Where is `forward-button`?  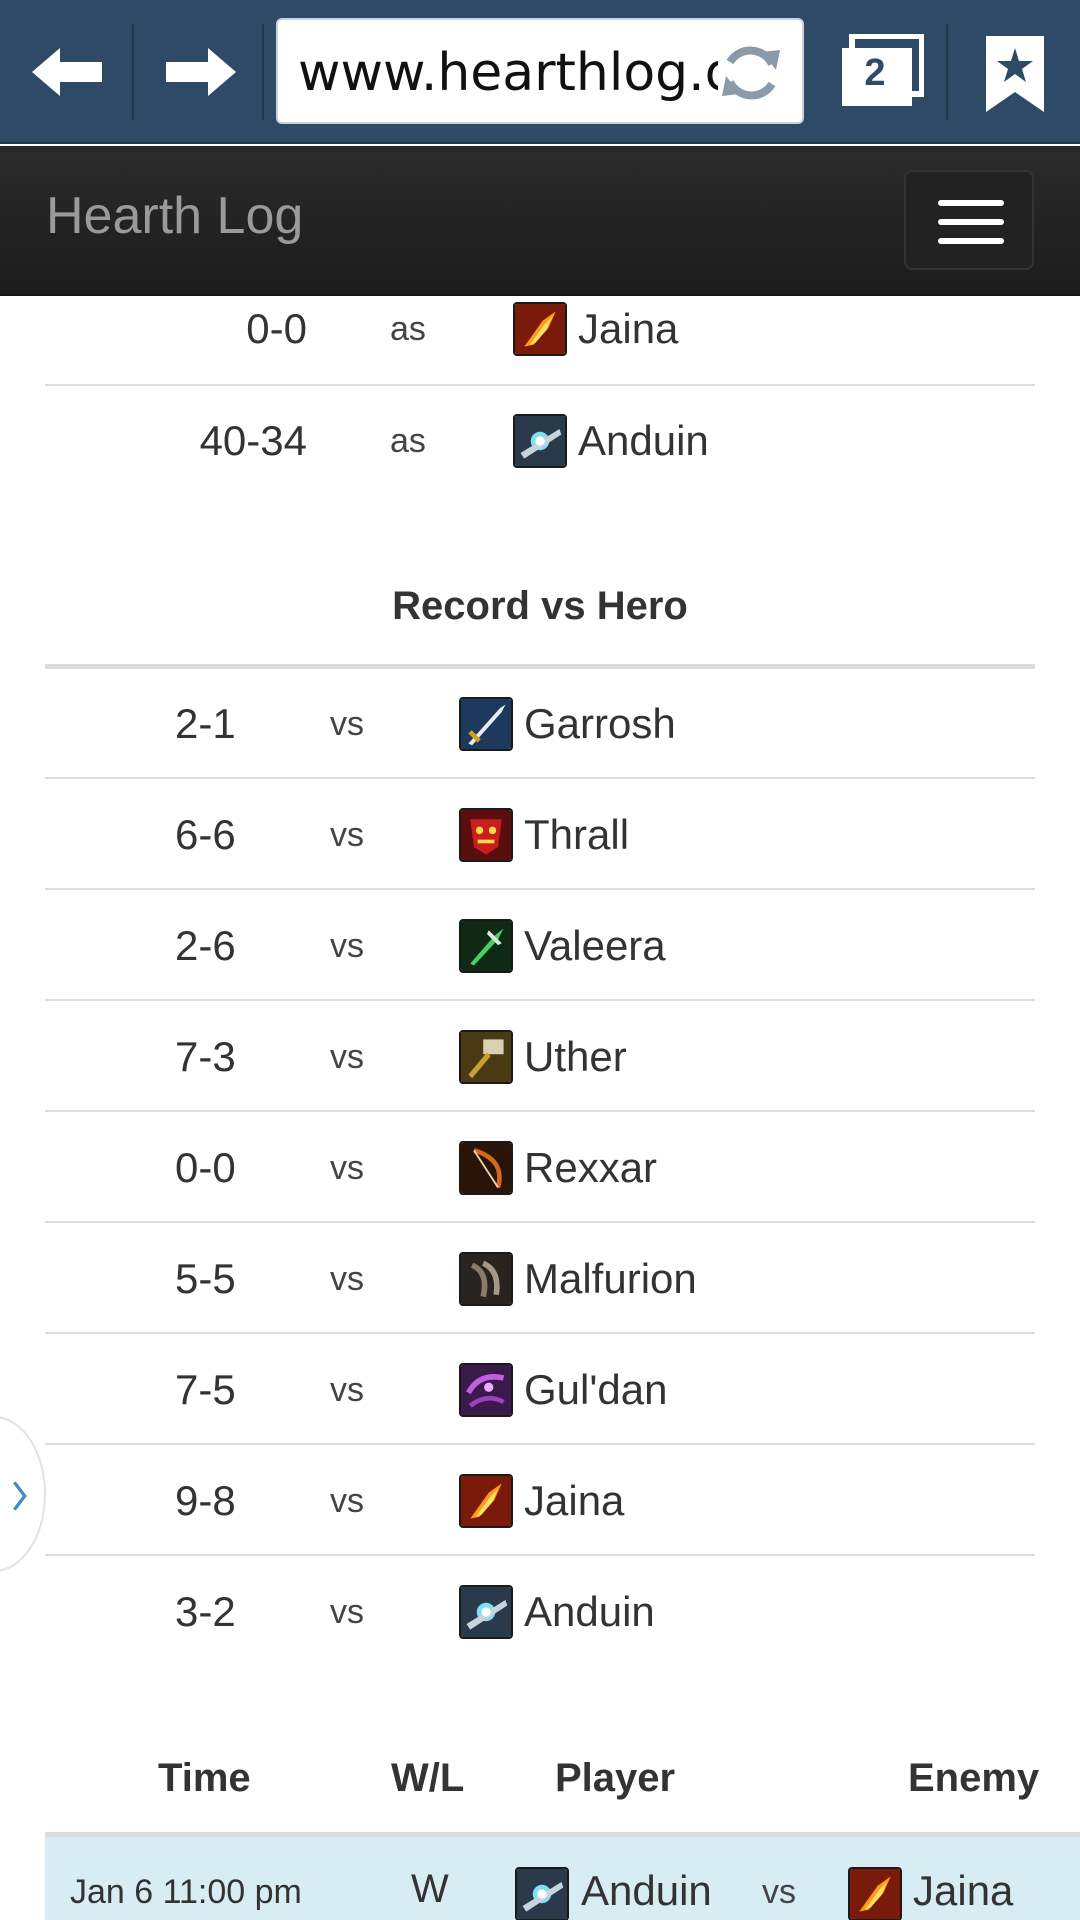
forward-button is located at coordinates (201, 72).